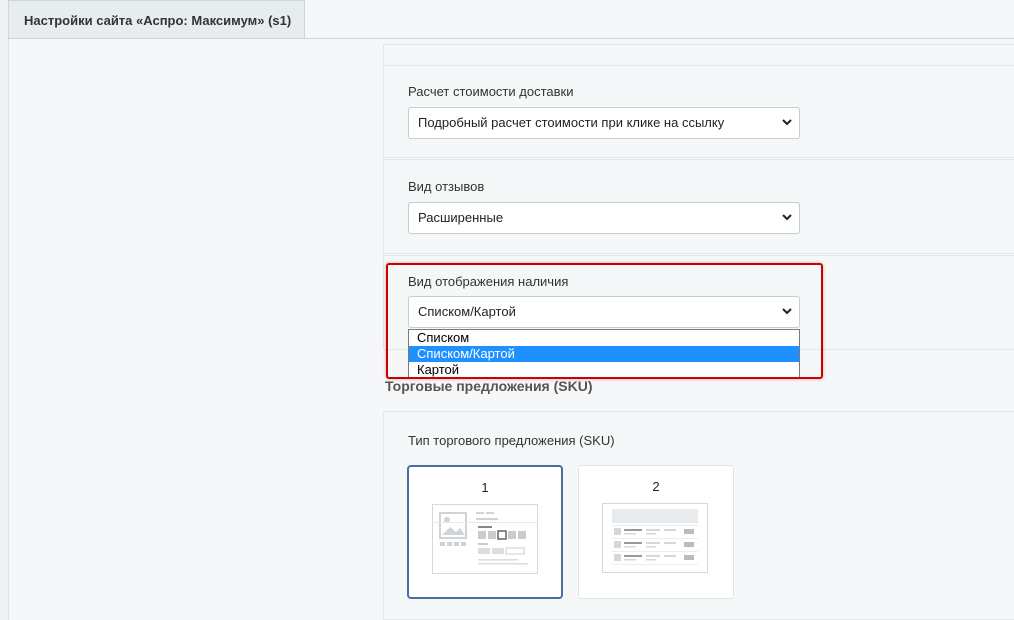  I want to click on top-bar: Настройки сайта «Аспро: Максимум» (s1), so click(507, 20).